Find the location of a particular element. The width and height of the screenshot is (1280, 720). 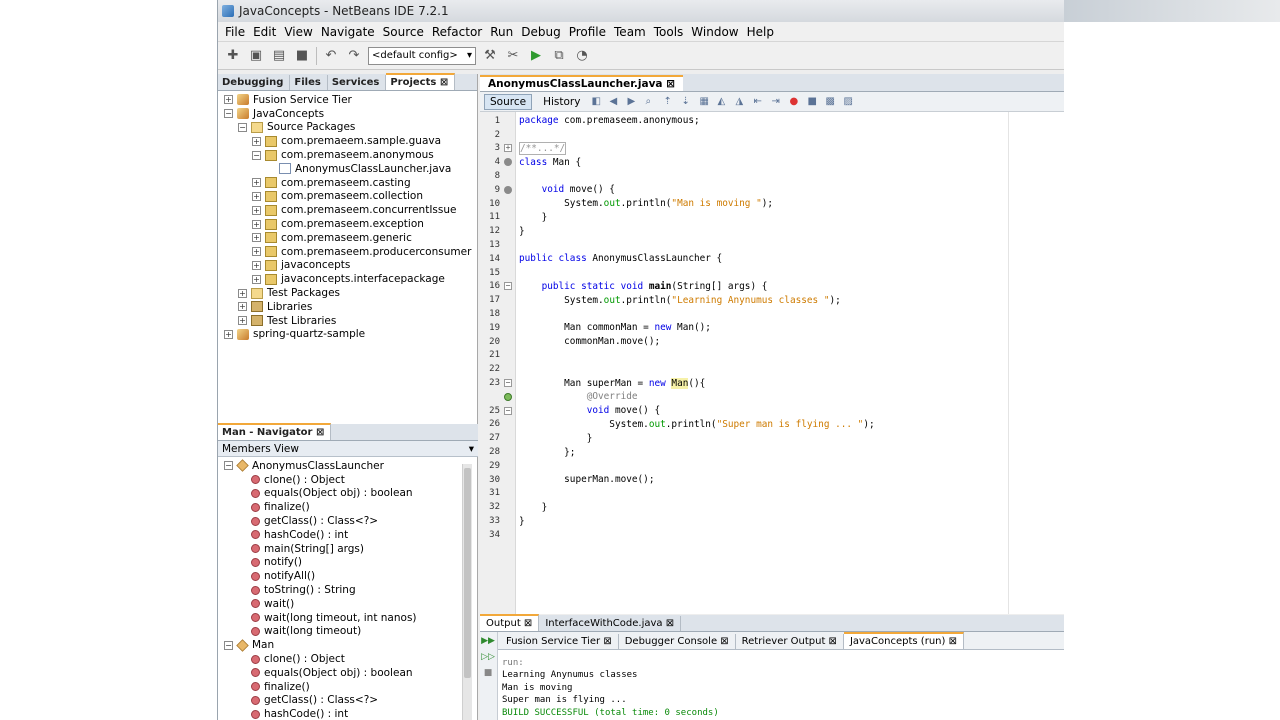

menu-help: Help is located at coordinates (760, 32).